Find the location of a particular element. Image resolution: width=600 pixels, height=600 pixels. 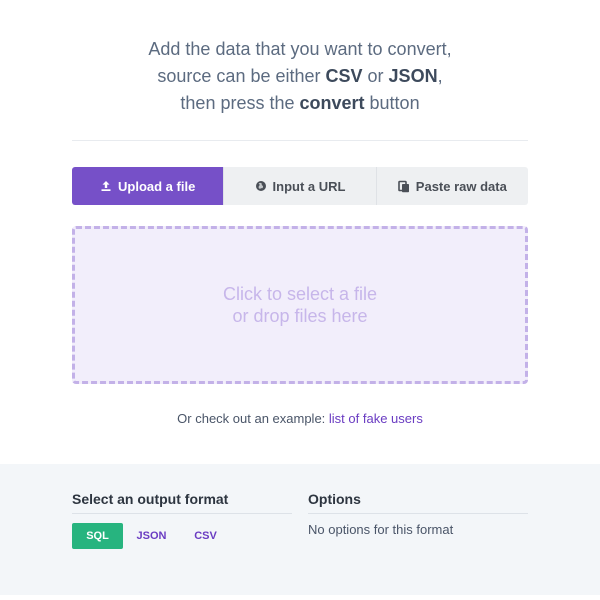

intro-line-3: then press the convert button is located at coordinates (300, 103).